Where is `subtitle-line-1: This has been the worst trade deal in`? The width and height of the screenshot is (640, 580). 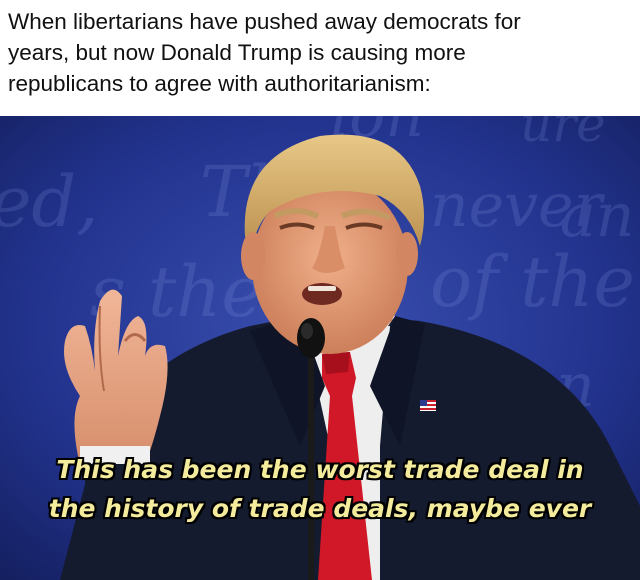 subtitle-line-1: This has been the worst trade deal in is located at coordinates (320, 469).